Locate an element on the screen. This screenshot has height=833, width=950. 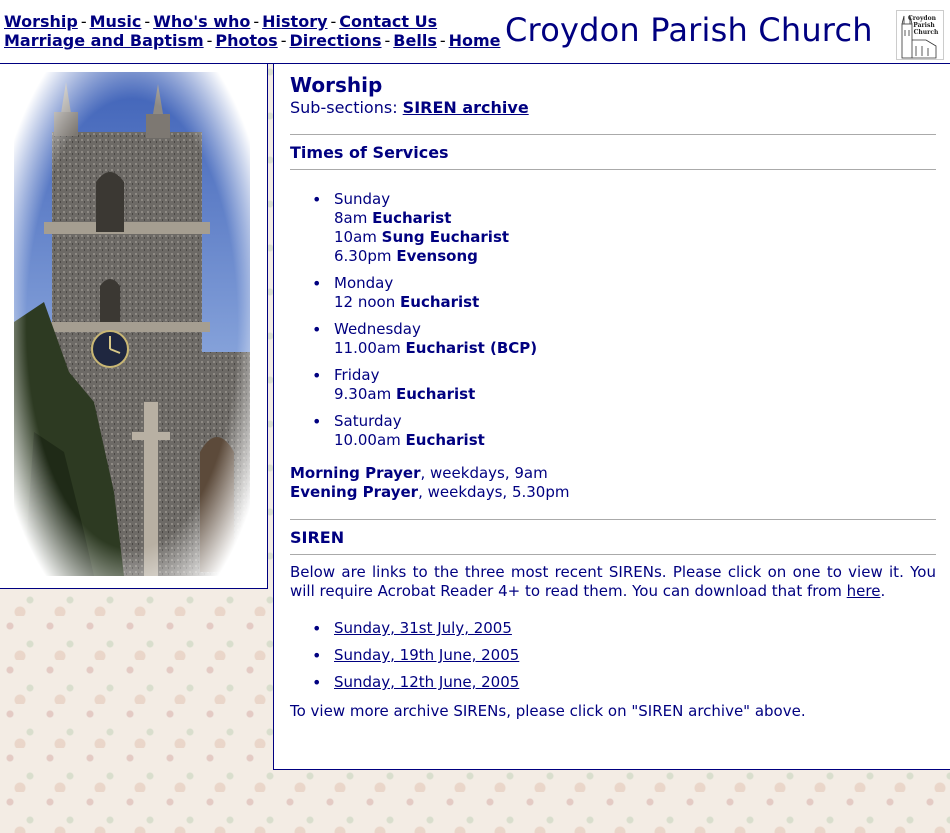
service-day-name: Monday is located at coordinates (364, 283).